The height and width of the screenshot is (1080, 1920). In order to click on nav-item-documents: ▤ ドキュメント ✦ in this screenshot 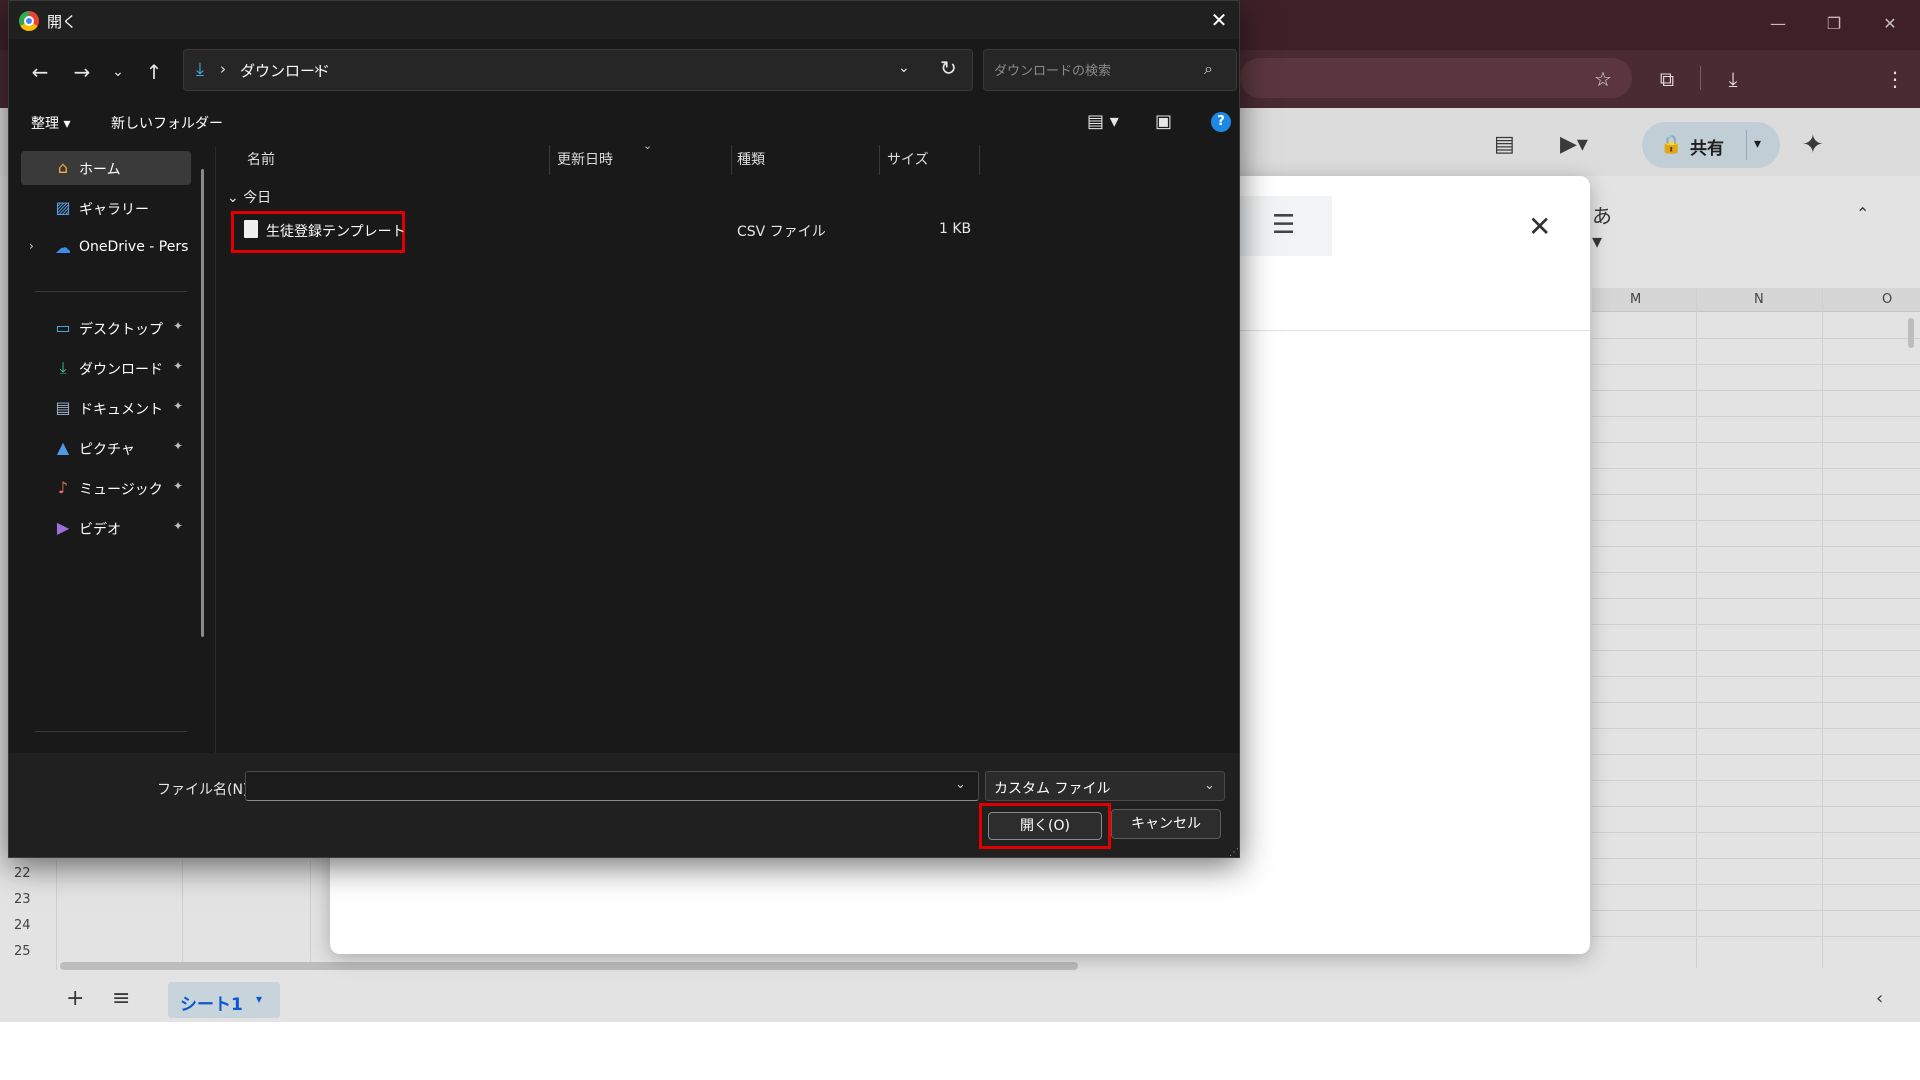, I will do `click(106, 408)`.